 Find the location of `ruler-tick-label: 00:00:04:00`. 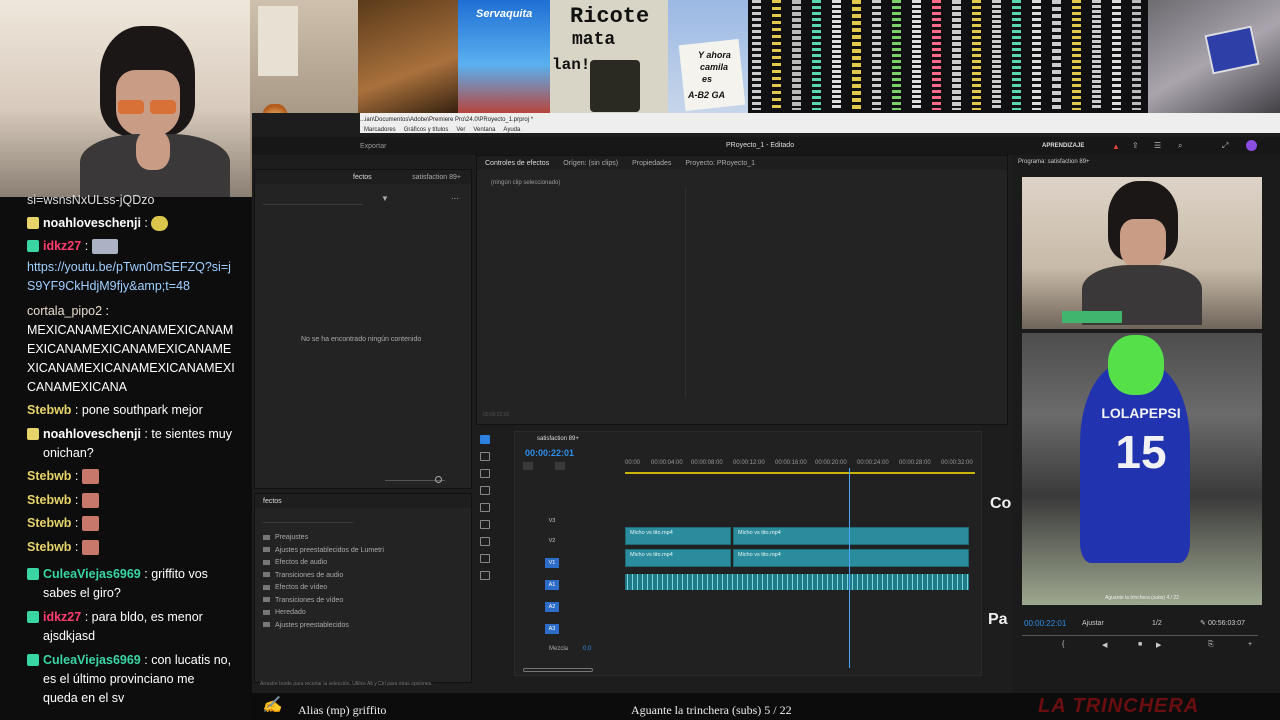

ruler-tick-label: 00:00:04:00 is located at coordinates (667, 463).